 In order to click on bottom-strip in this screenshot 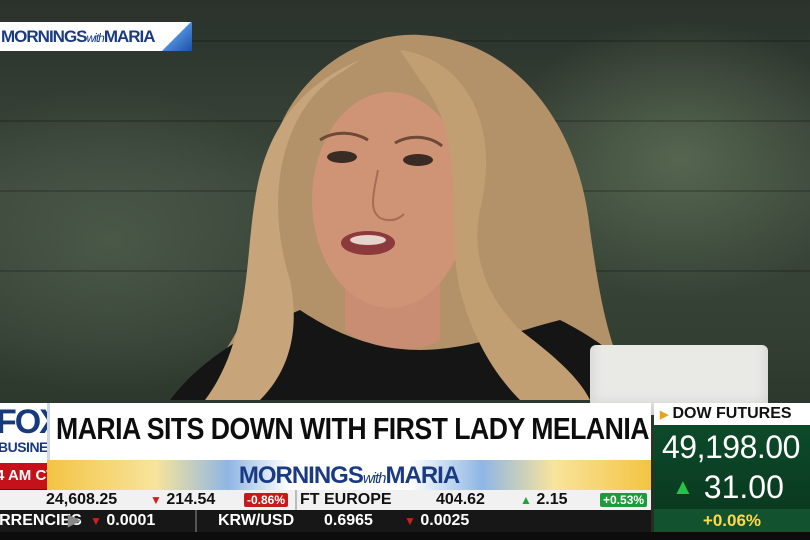, I will do `click(405, 536)`.